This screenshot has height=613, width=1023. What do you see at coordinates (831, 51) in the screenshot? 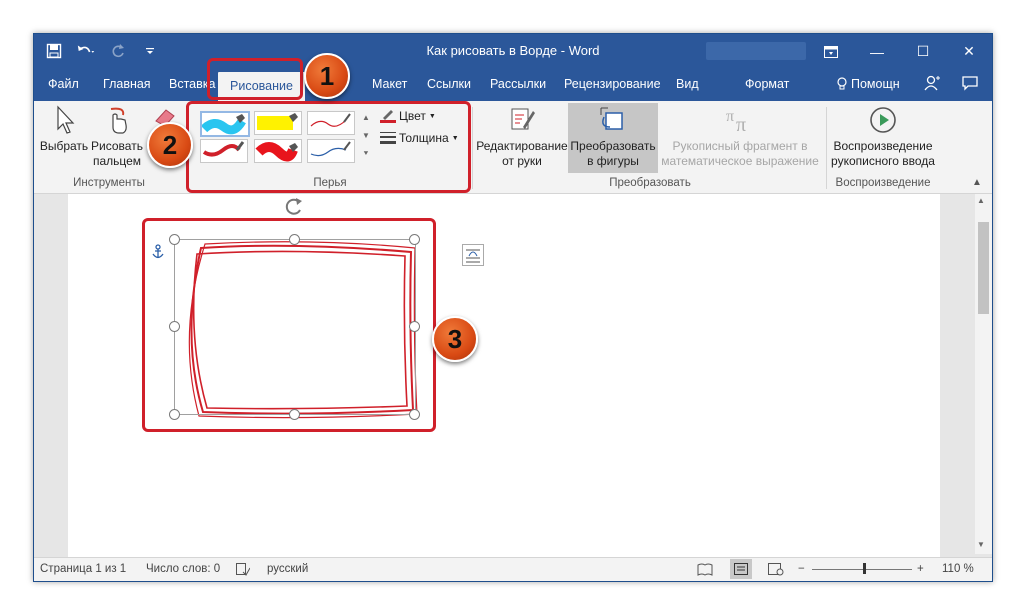
I see `ribbon-display-icon` at bounding box center [831, 51].